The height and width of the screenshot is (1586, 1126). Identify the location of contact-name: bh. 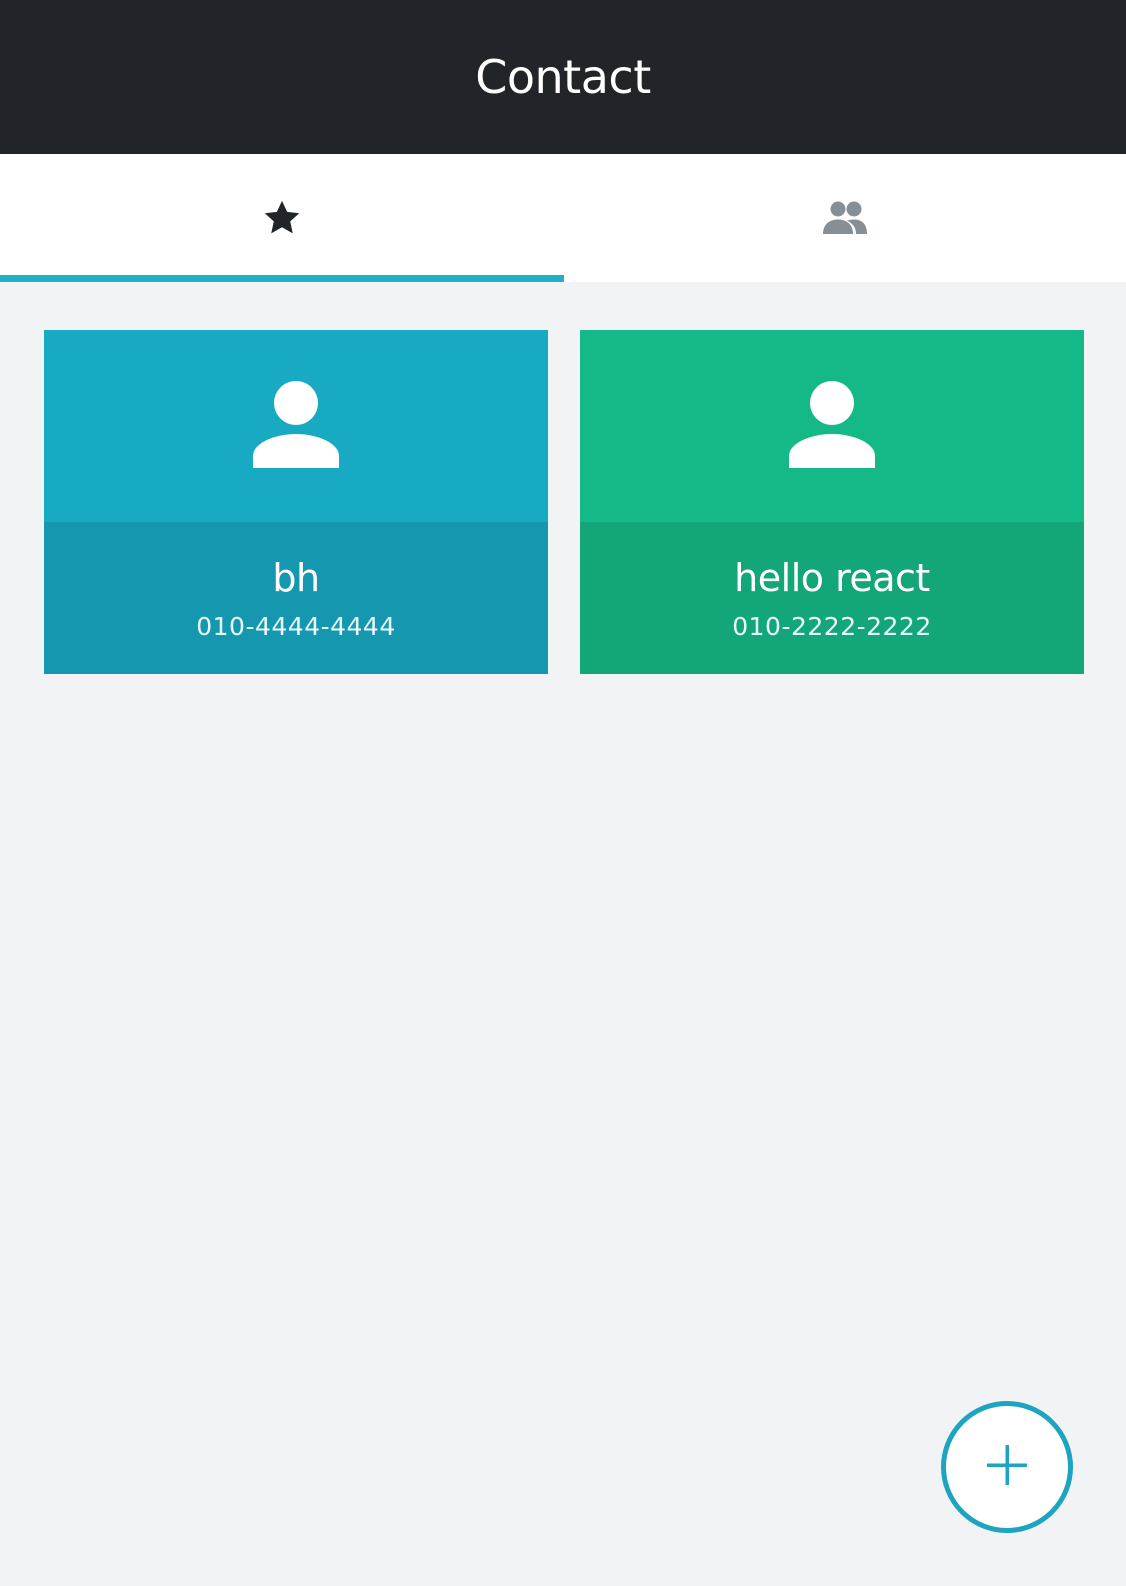
(296, 577).